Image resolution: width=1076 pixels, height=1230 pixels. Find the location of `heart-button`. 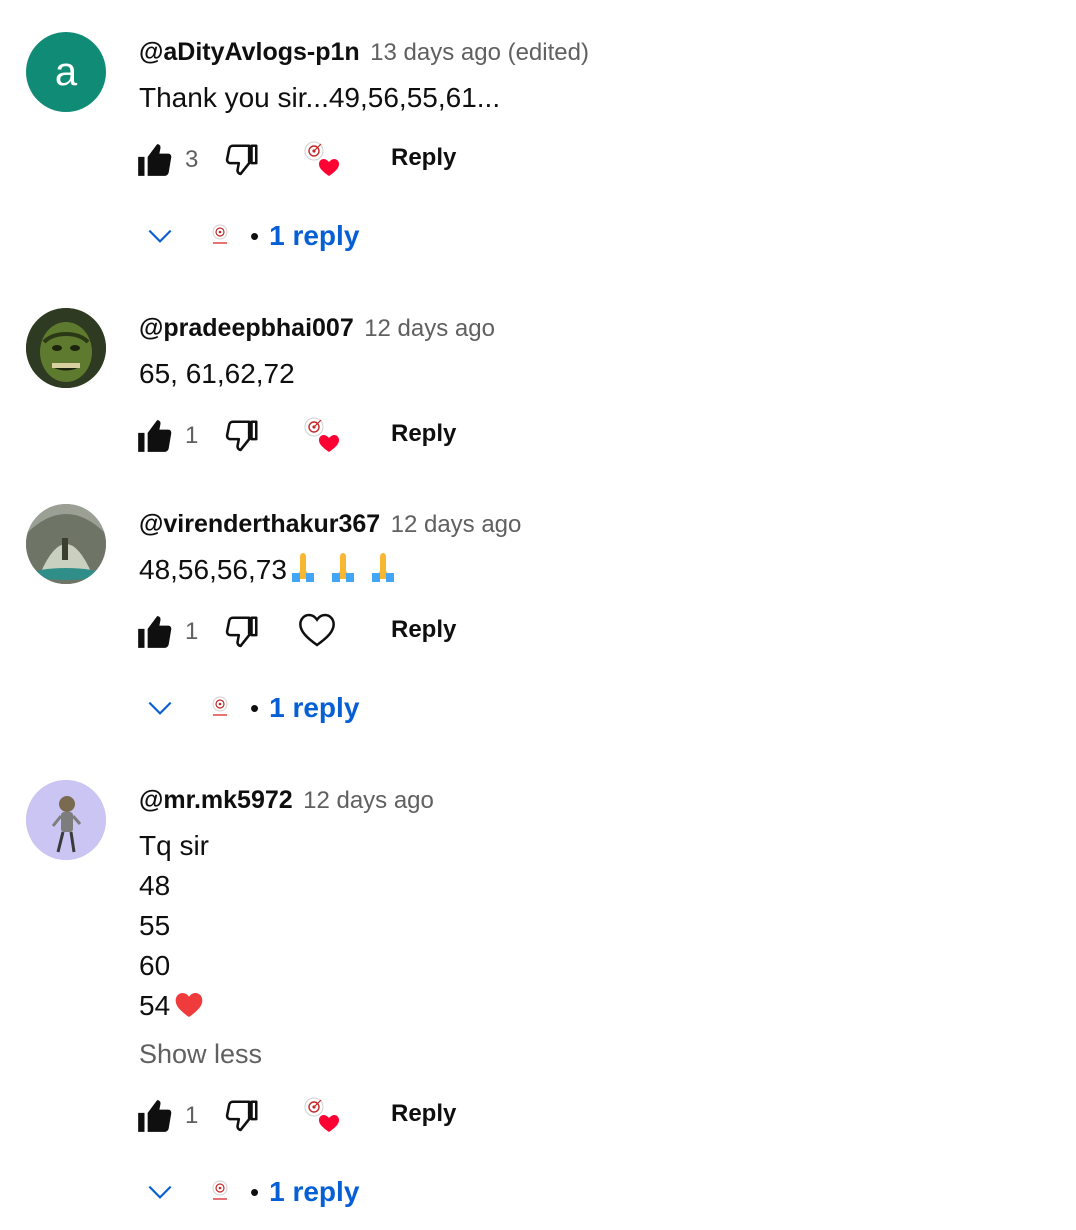

heart-button is located at coordinates (322, 631).